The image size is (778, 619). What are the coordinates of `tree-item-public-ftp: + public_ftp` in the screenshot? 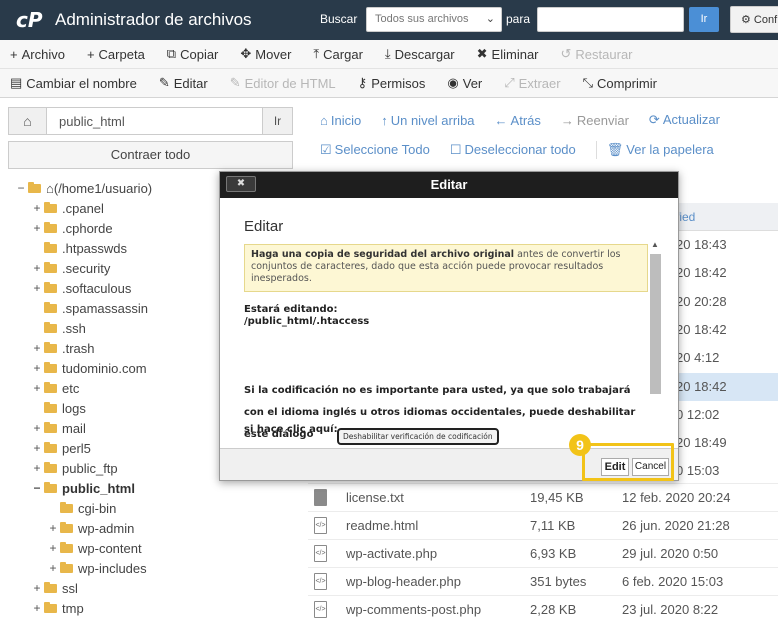 It's located at (74, 468).